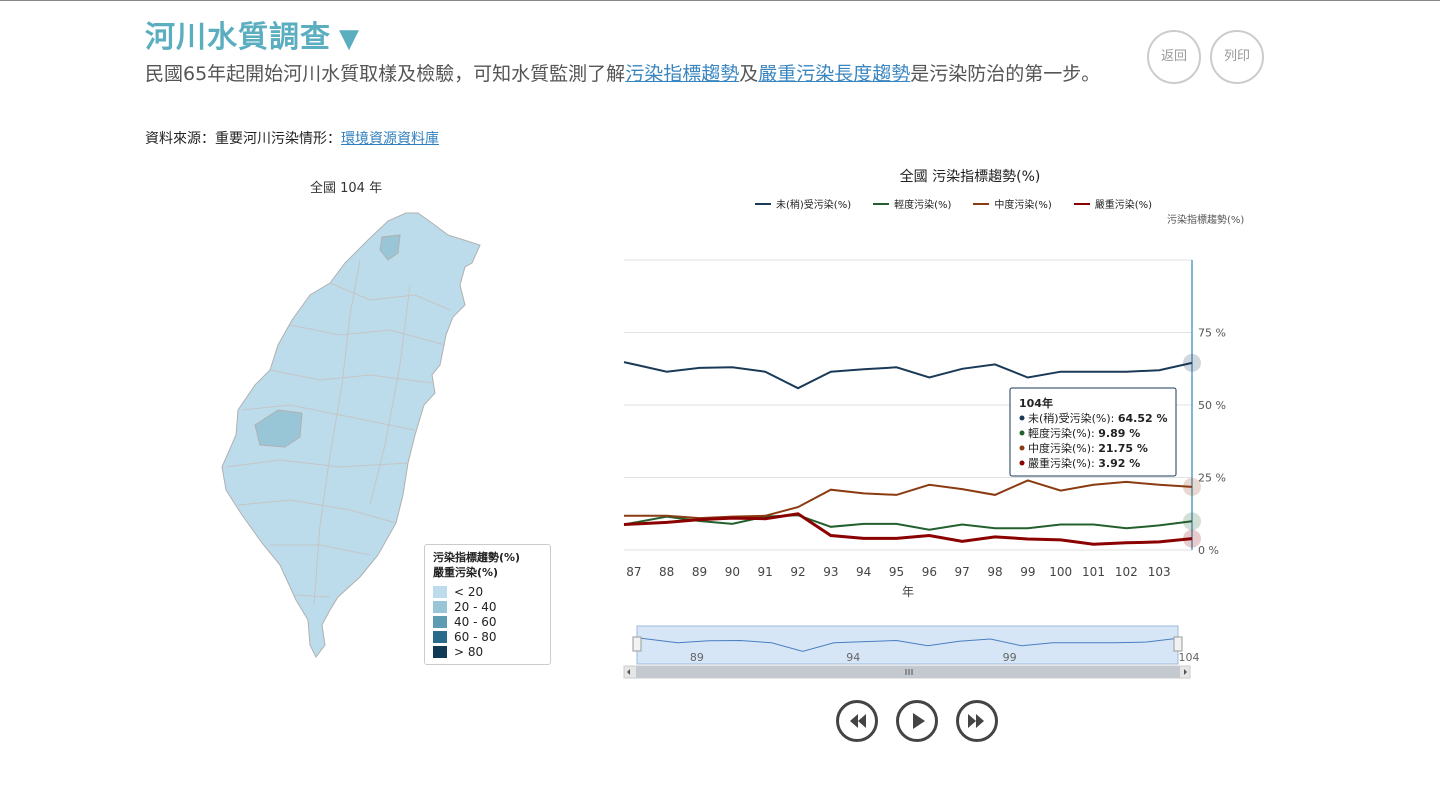 The image size is (1440, 806). Describe the element at coordinates (349, 39) in the screenshot. I see `dropdown-triangle-icon: ▼` at that location.